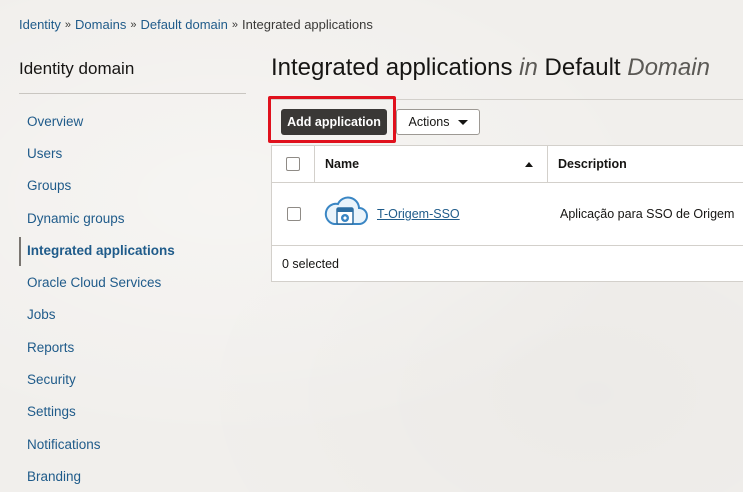 Image resolution: width=743 pixels, height=492 pixels. Describe the element at coordinates (132, 282) in the screenshot. I see `sidebar-item-oracle-cloud-services: Oracle Cloud Services` at that location.